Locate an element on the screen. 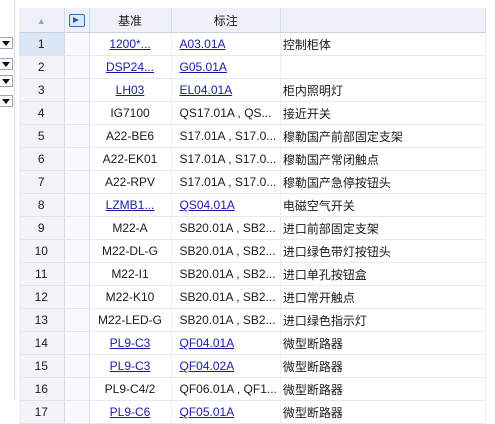  description-cell: 柜内照明灯 is located at coordinates (383, 90).